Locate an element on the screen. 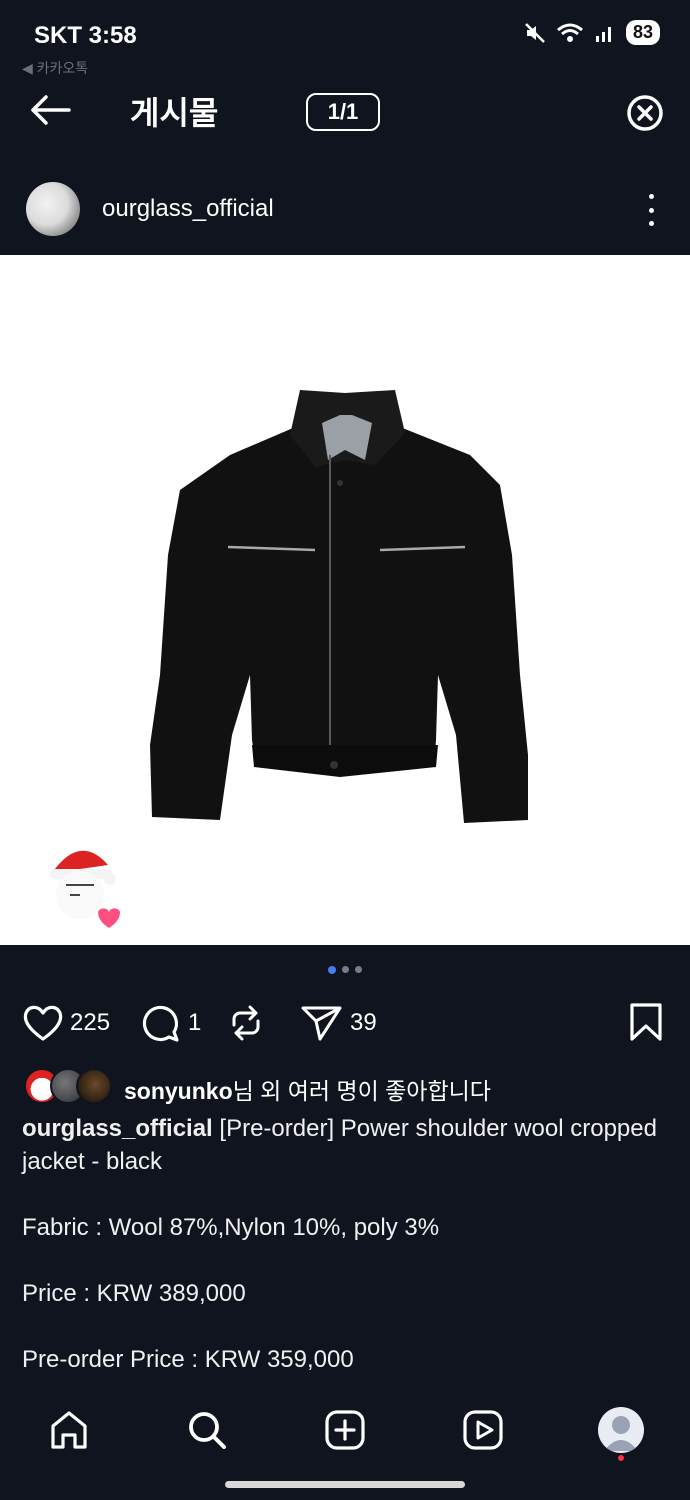 Image resolution: width=690 pixels, height=1500 pixels. nav-profile is located at coordinates (621, 1430).